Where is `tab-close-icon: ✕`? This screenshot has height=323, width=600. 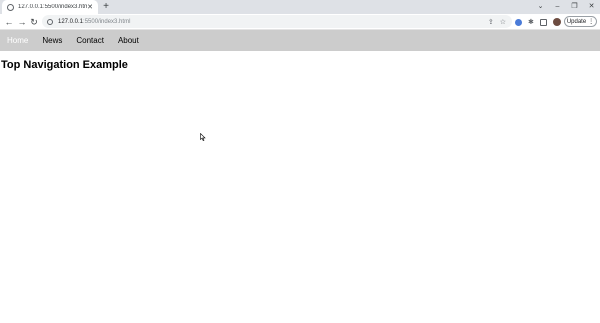
tab-close-icon: ✕ is located at coordinates (90, 7).